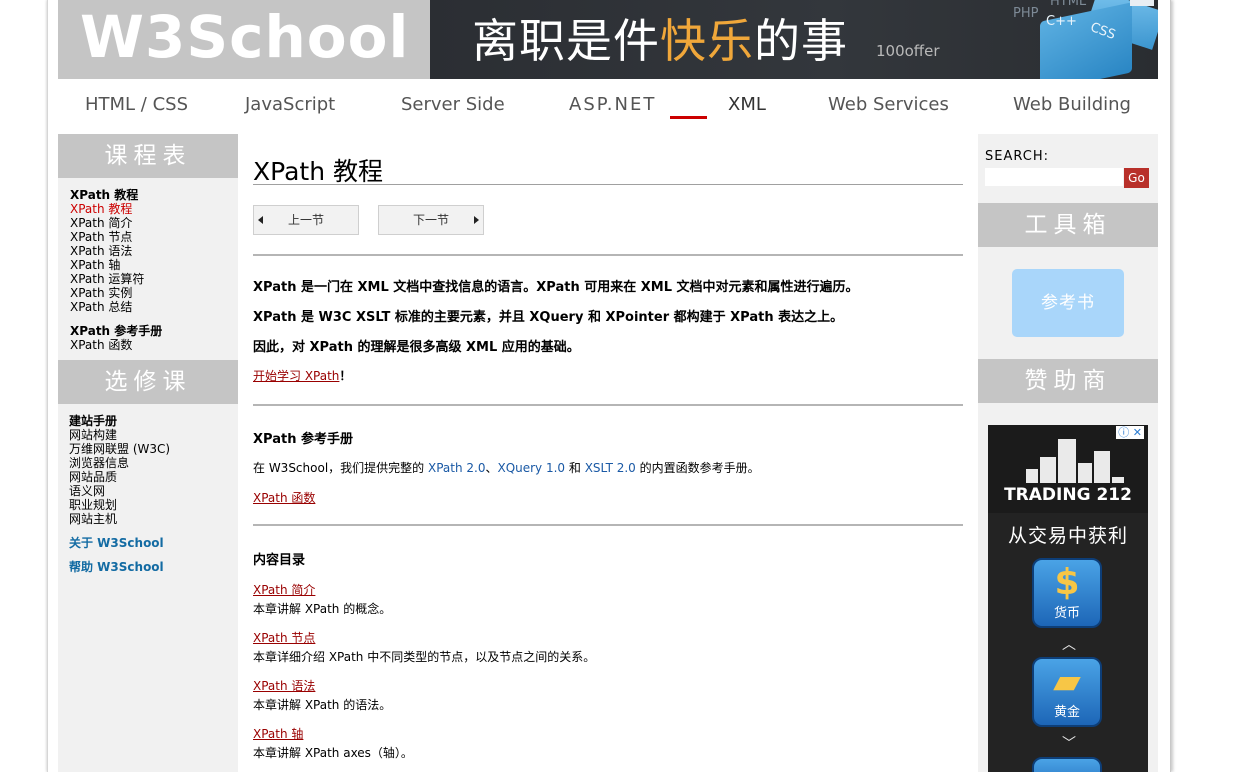  What do you see at coordinates (322, 705) in the screenshot?
I see `toc-desc: 本章讲解 XPath 的语法。` at bounding box center [322, 705].